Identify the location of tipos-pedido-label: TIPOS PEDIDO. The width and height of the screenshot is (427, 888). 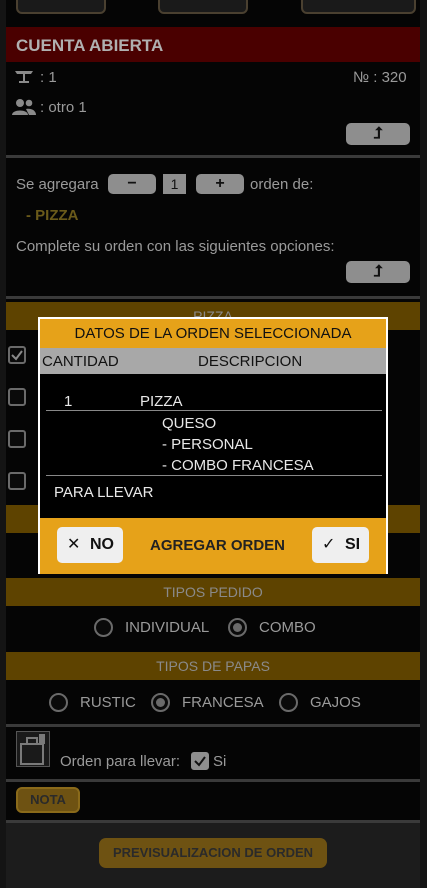
(213, 592).